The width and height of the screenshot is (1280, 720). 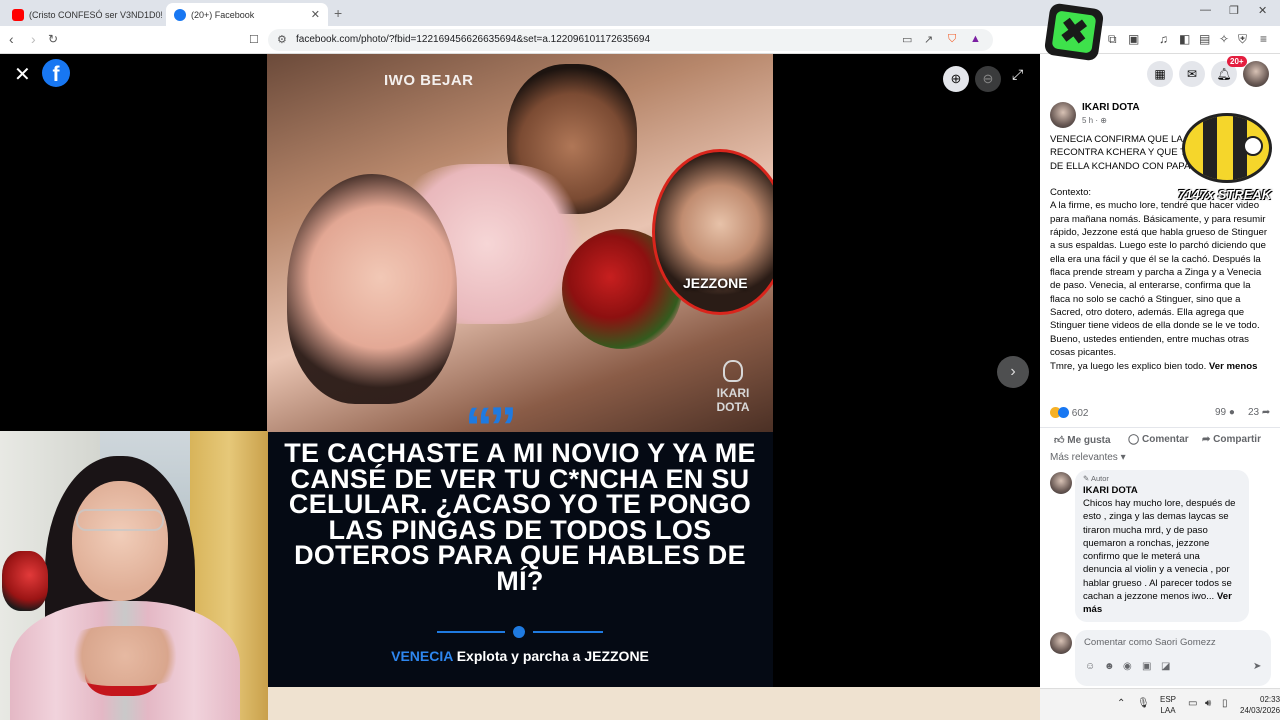 I want to click on watermark-line1: IKARI, so click(x=733, y=393).